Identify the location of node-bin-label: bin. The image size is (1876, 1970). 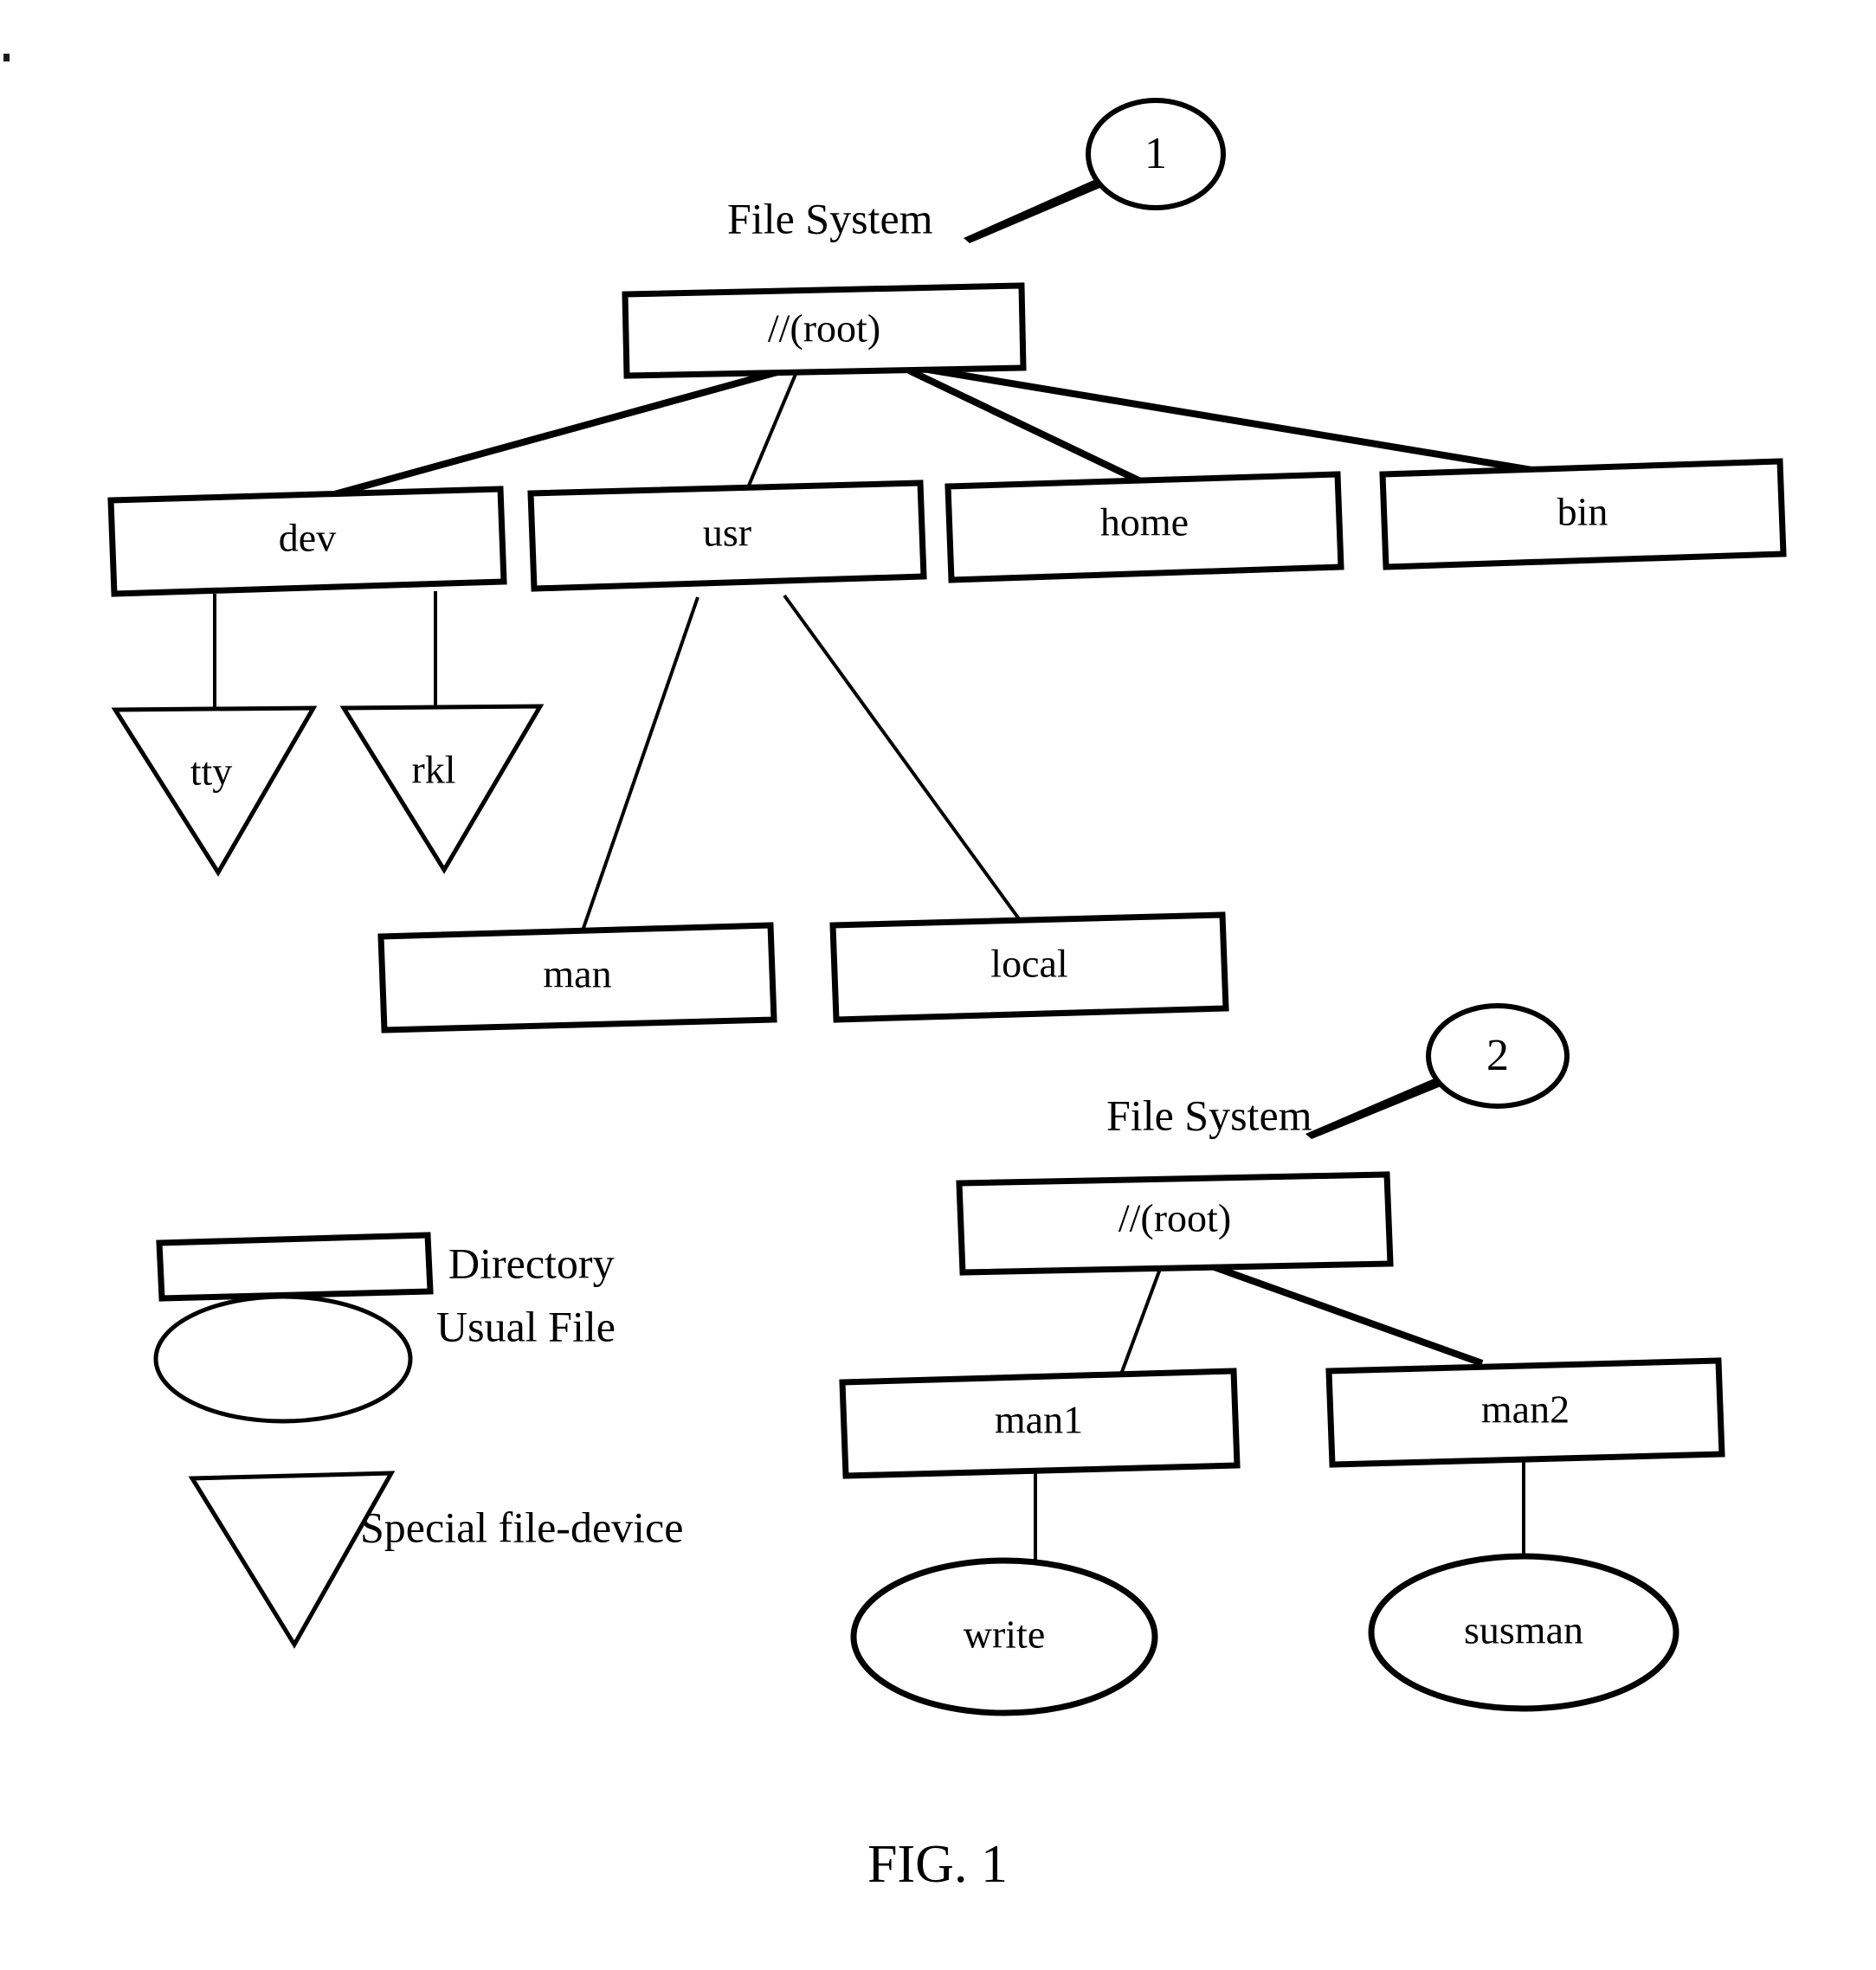
(1582, 512).